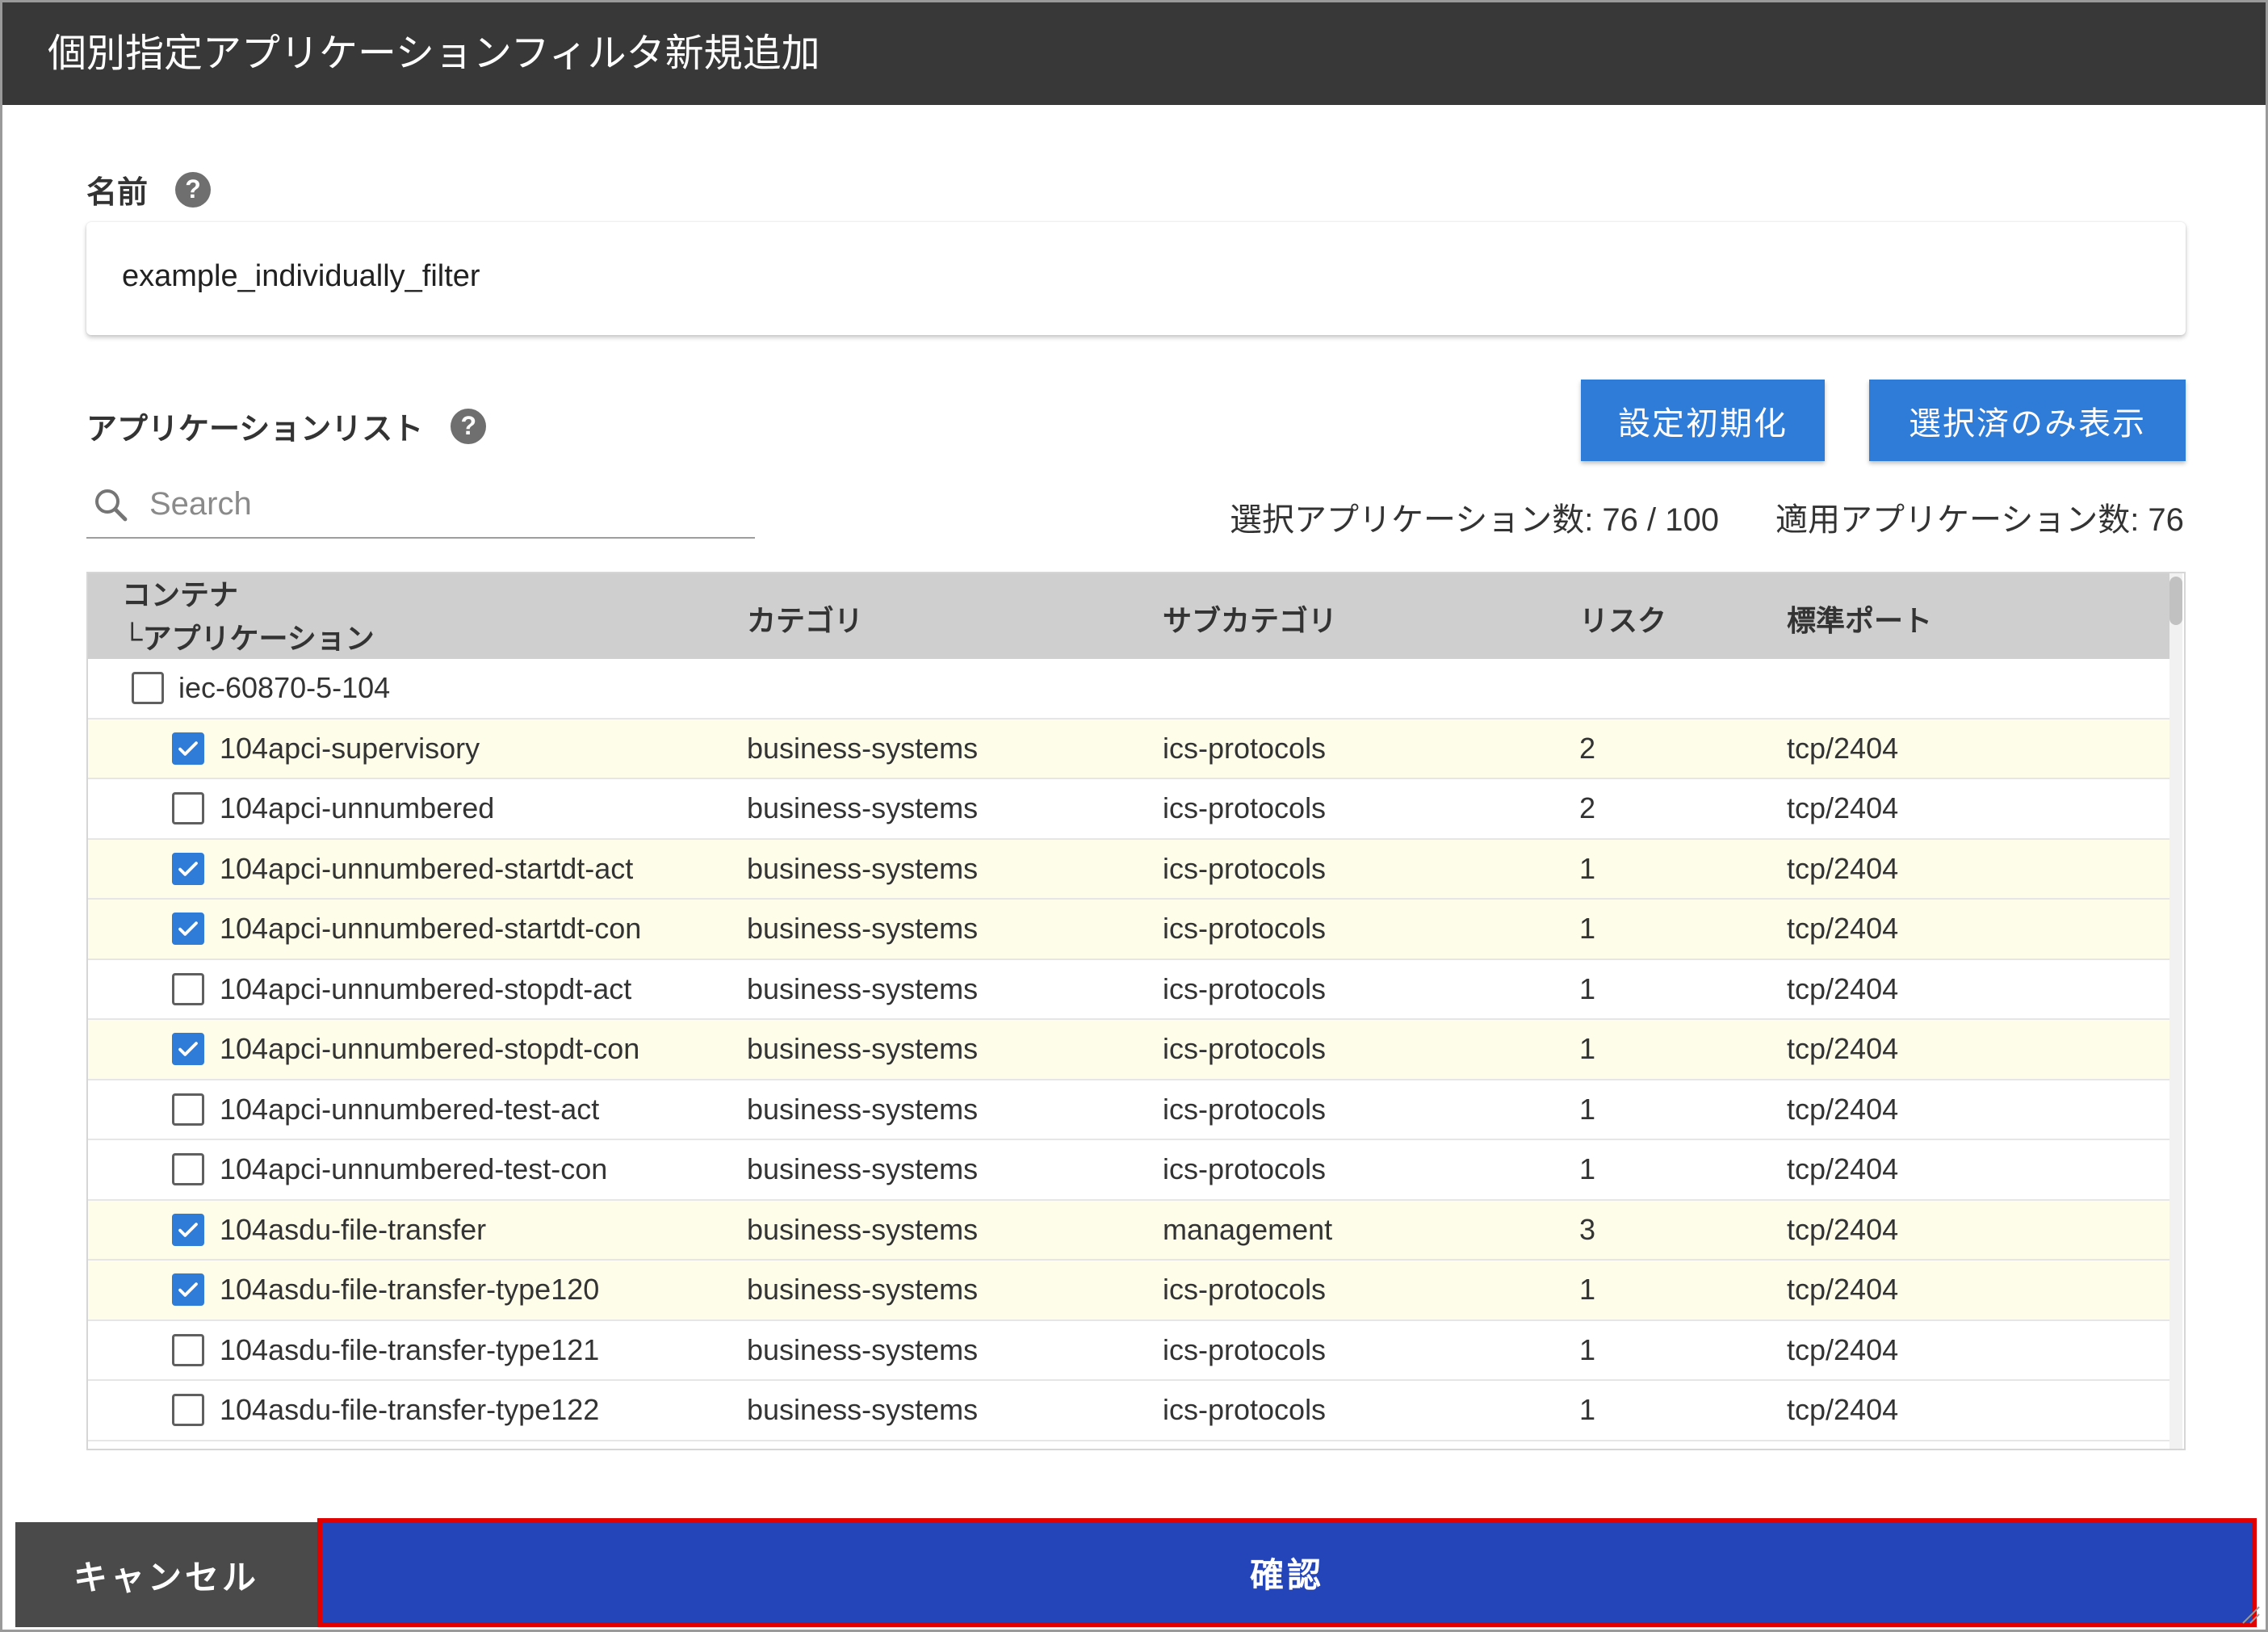 Image resolution: width=2268 pixels, height=1632 pixels. Describe the element at coordinates (284, 688) in the screenshot. I see `group-name: iec-60870-5-104` at that location.